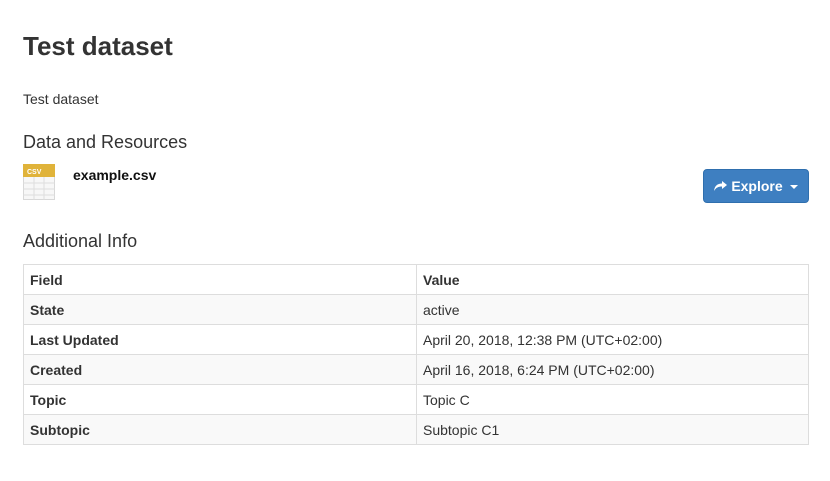 The image size is (830, 481). Describe the element at coordinates (98, 46) in the screenshot. I see `page-title: Test dataset` at that location.